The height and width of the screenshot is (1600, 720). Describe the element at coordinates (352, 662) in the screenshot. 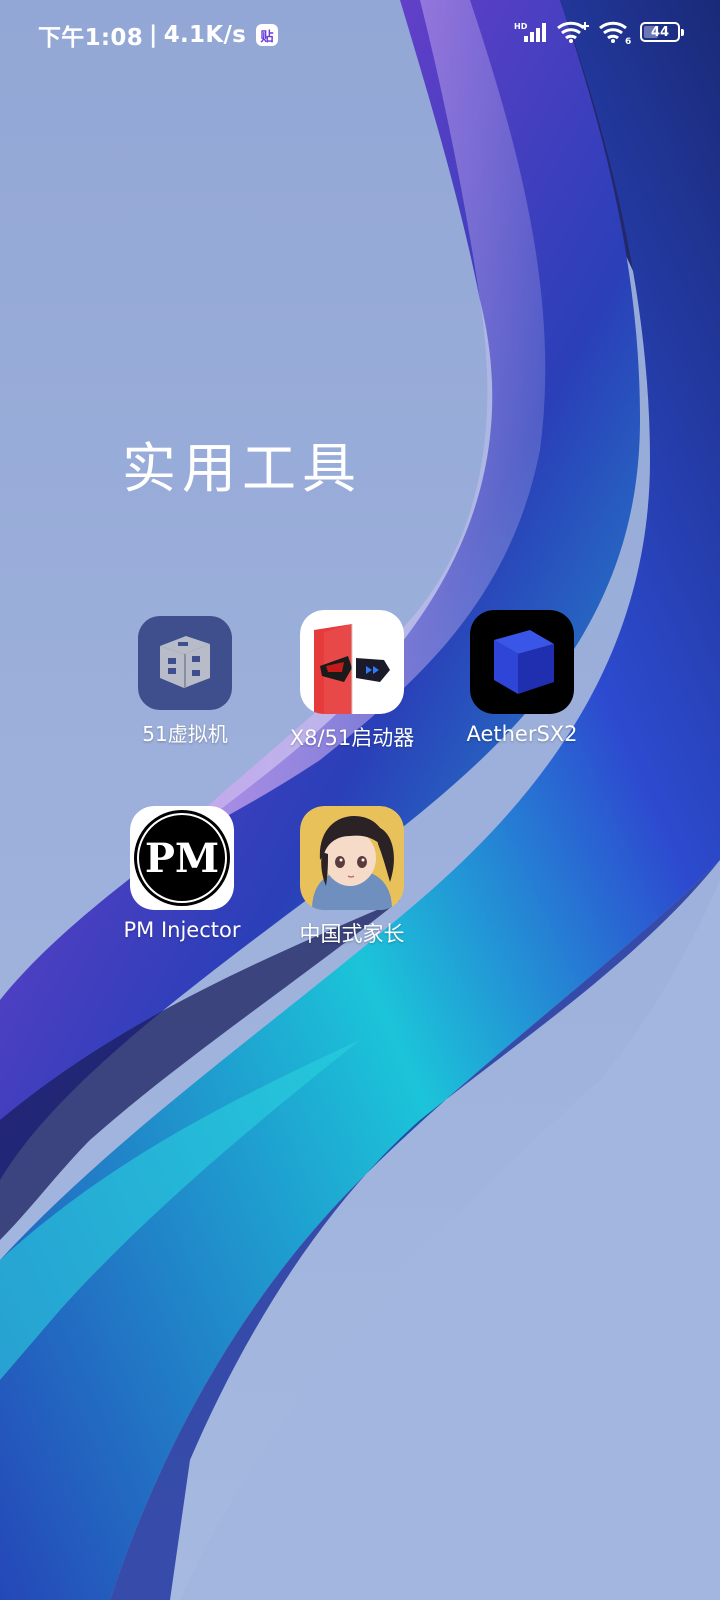

I see `launcher-split-face-icon` at that location.